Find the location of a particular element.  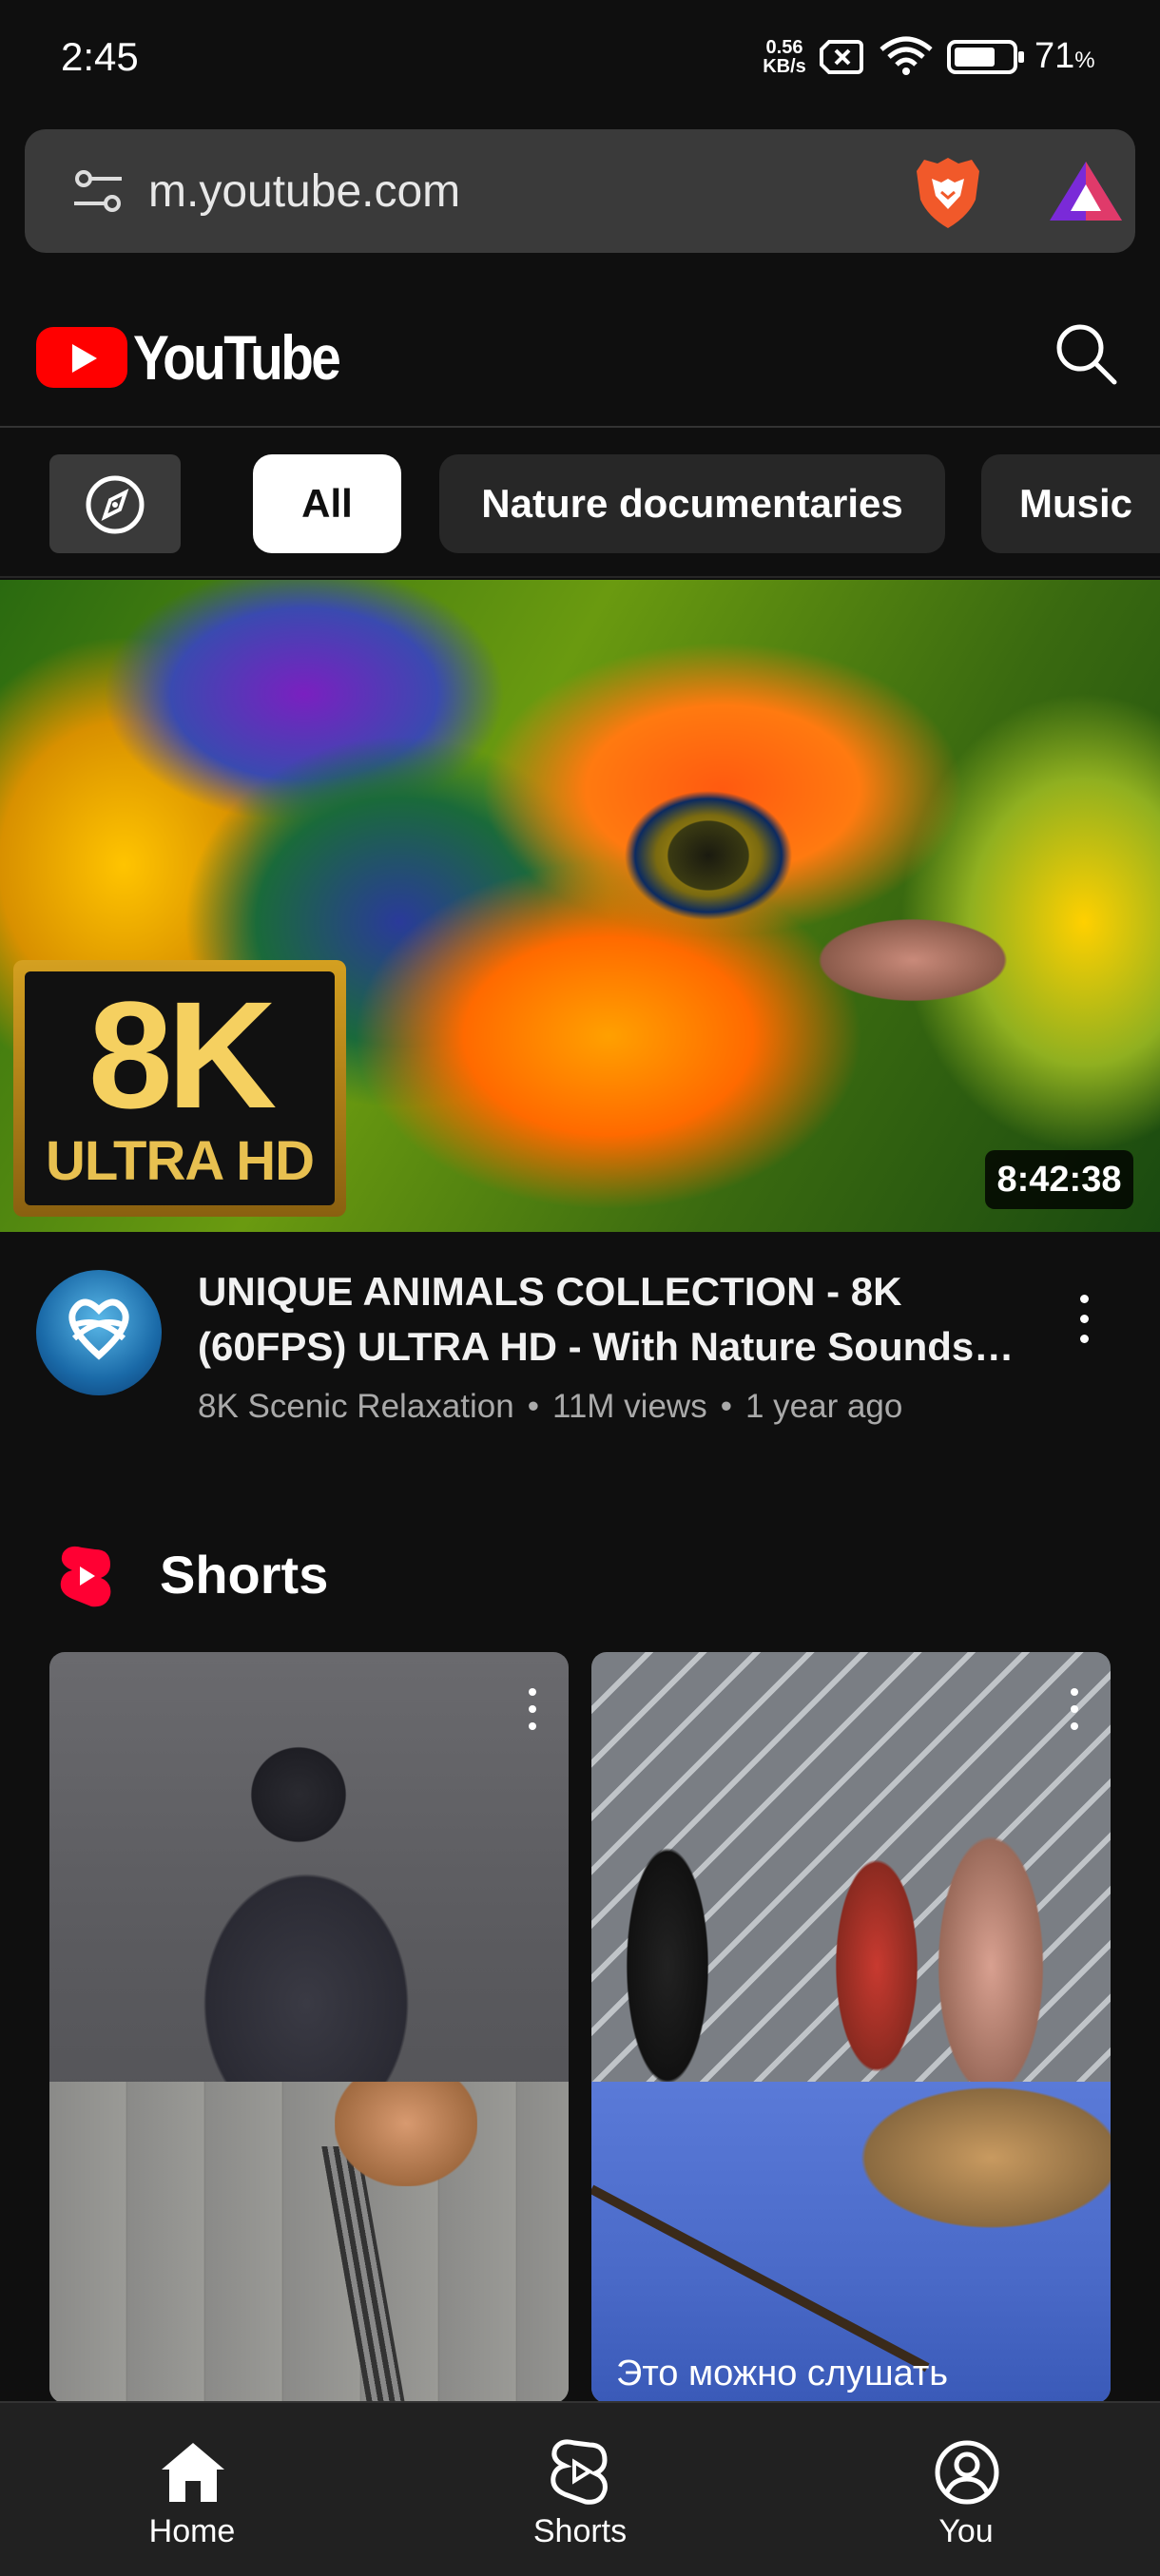

youtube-logo: YouTube is located at coordinates (188, 357).